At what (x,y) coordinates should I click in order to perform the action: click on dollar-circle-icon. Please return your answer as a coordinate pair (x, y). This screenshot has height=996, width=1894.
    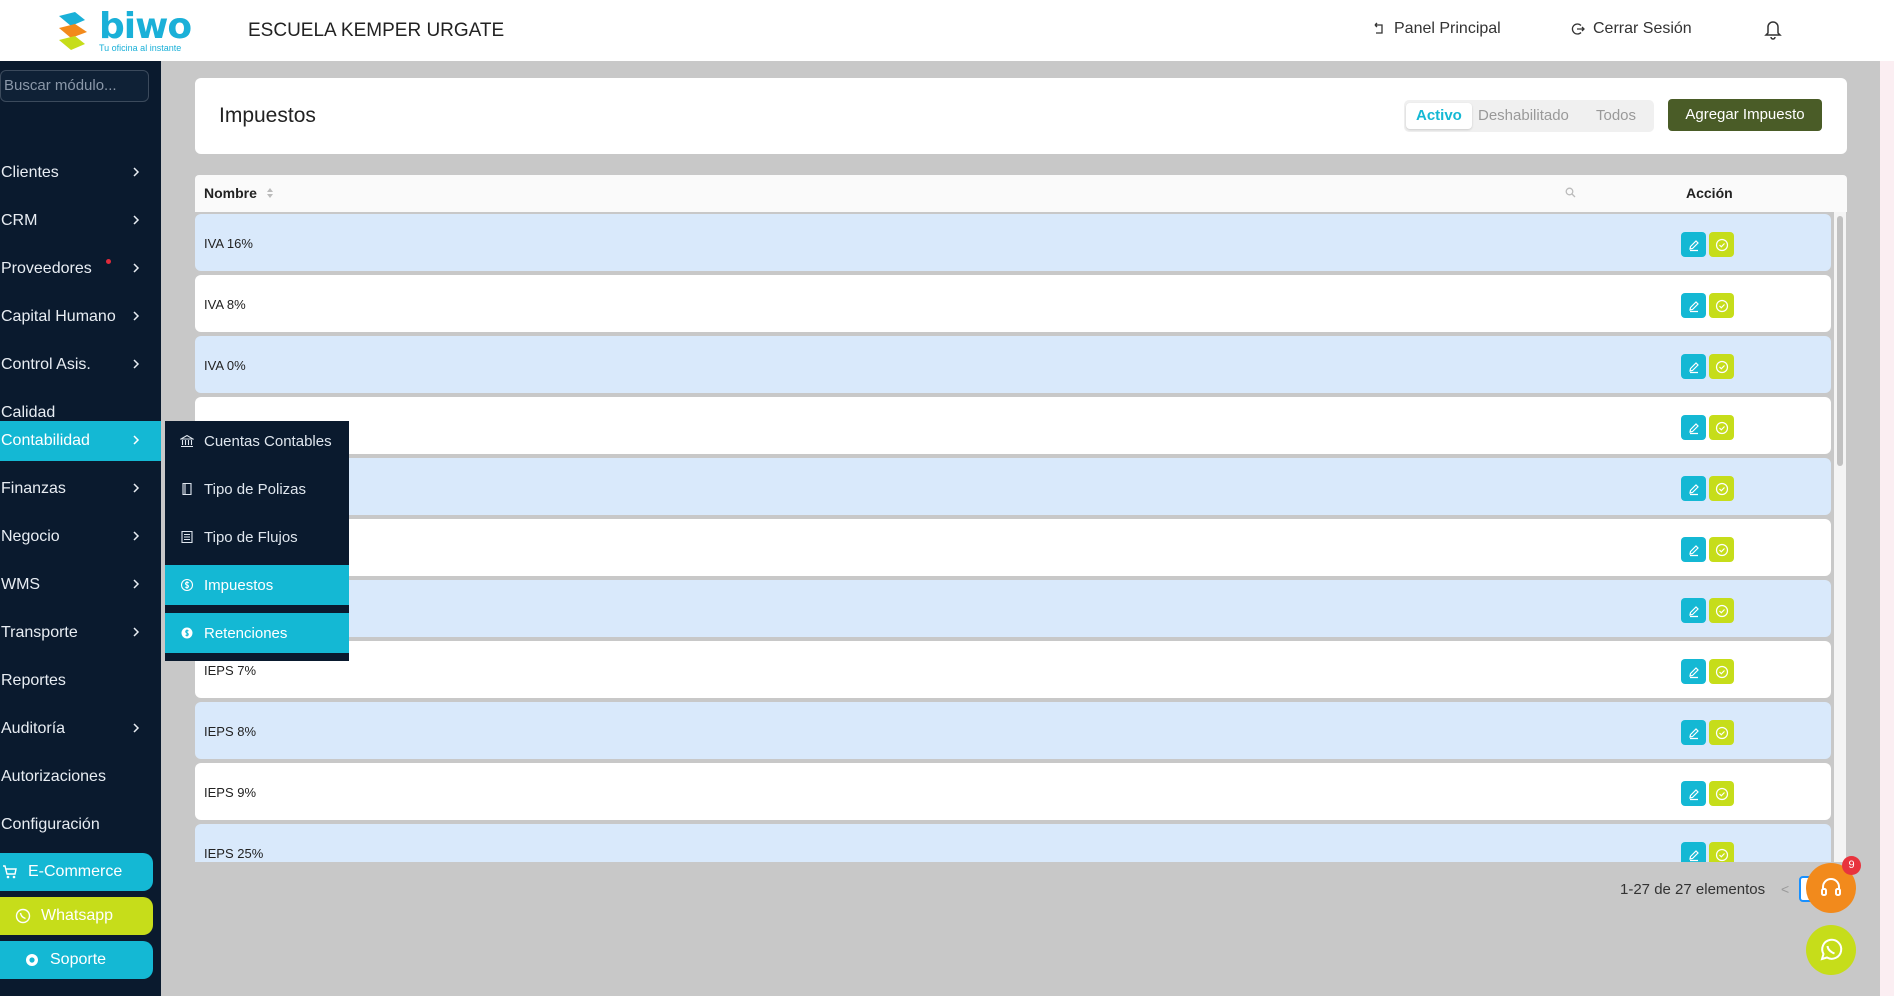
    Looking at the image, I should click on (187, 585).